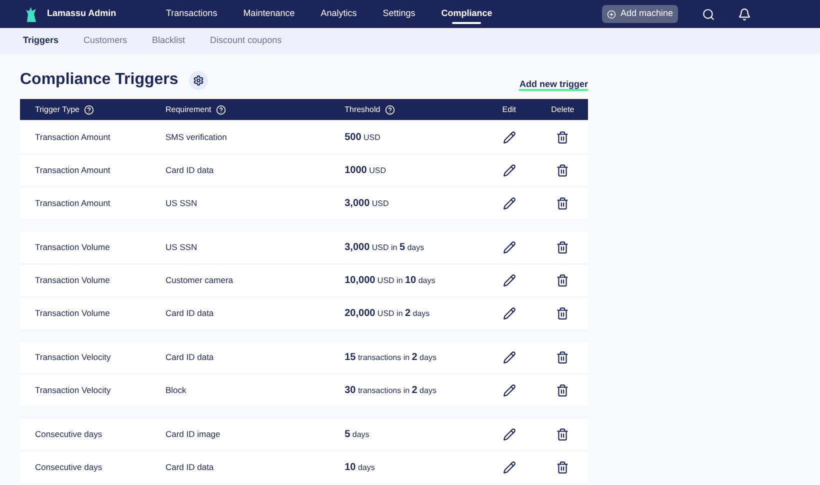 The image size is (820, 485). I want to click on page-title: Compliance Triggers, so click(99, 80).